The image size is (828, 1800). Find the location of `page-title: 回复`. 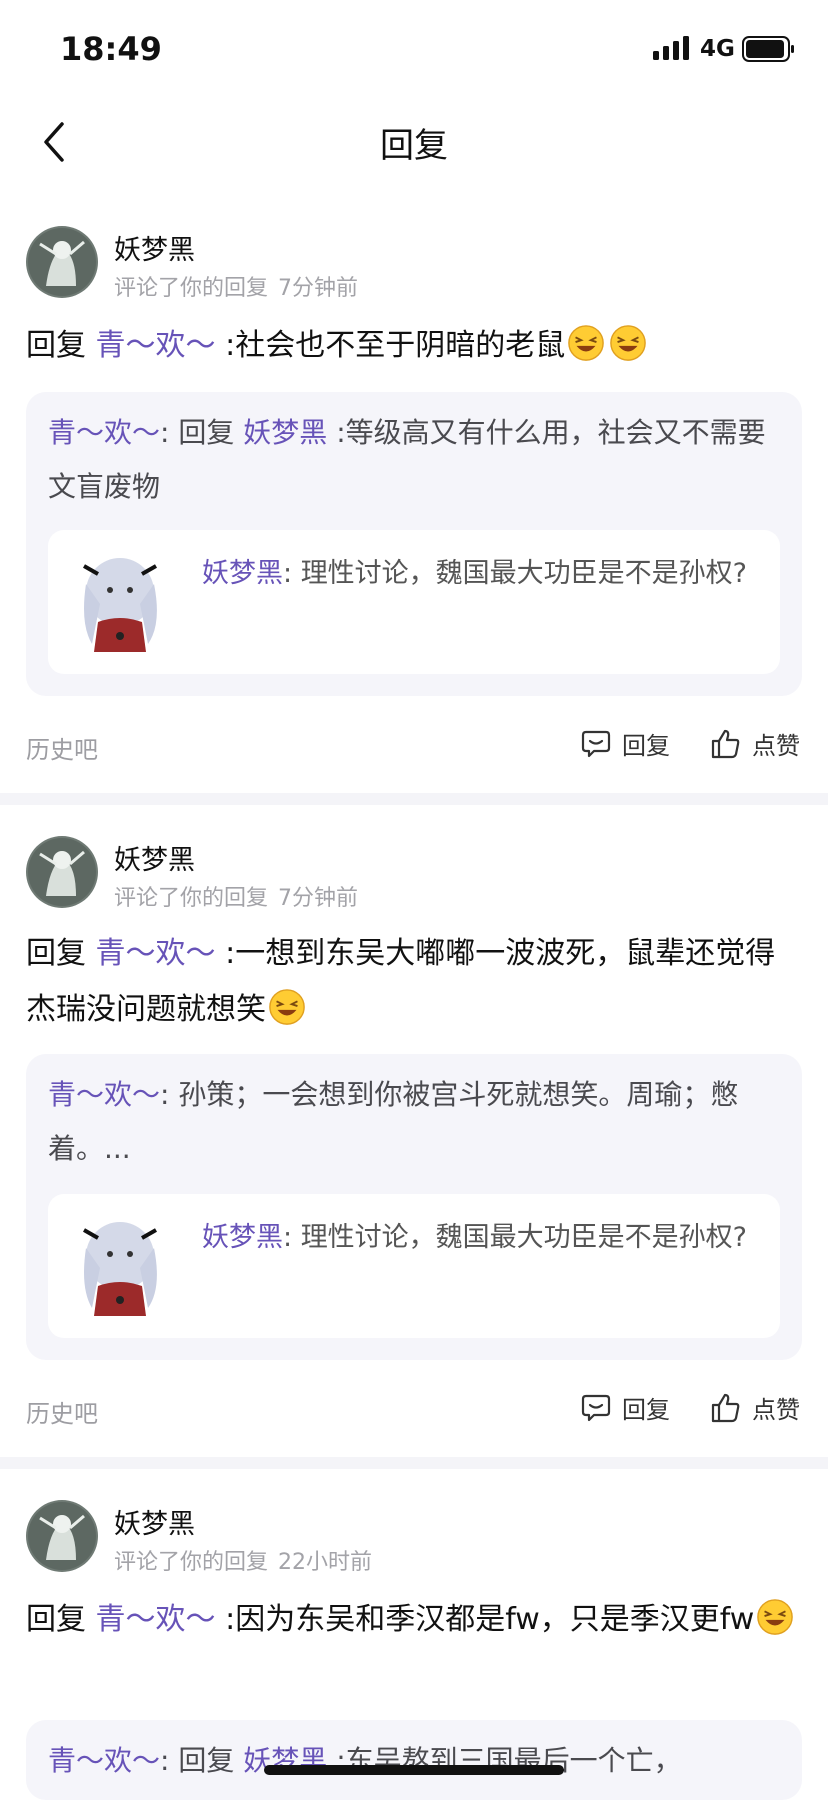

page-title: 回复 is located at coordinates (414, 146).